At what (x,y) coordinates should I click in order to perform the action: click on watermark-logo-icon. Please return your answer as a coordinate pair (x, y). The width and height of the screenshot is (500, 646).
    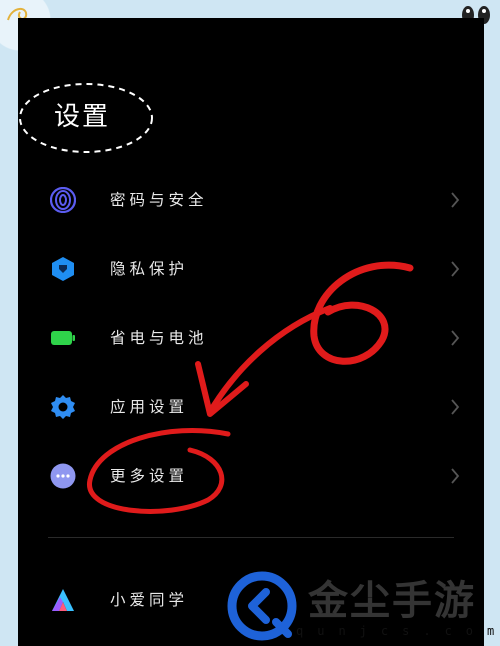
    Looking at the image, I should click on (262, 606).